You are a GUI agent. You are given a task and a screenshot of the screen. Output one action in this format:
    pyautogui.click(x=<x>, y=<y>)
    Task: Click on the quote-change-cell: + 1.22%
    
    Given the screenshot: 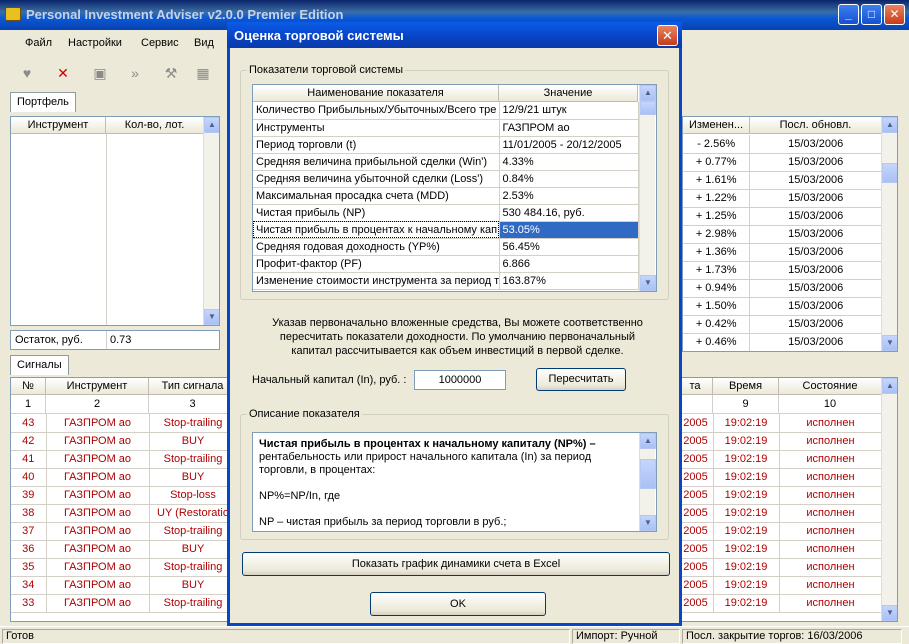 What is the action you would take?
    pyautogui.click(x=717, y=198)
    